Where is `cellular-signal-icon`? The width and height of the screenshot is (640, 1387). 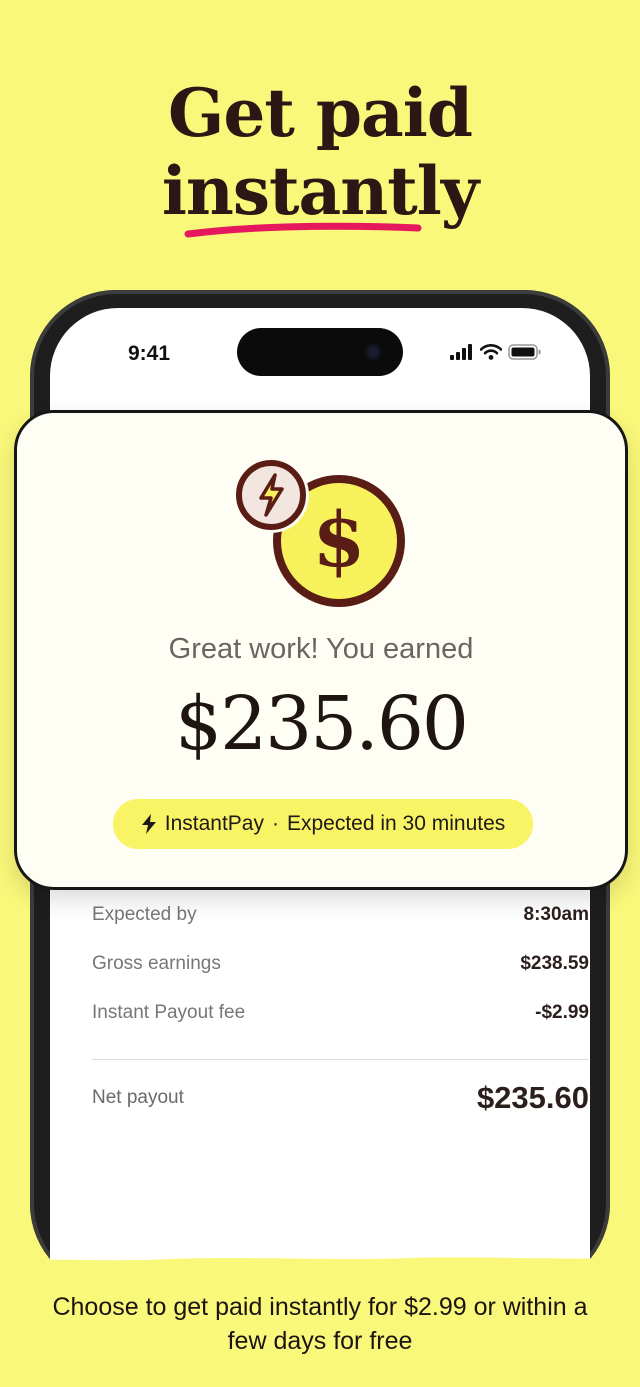 cellular-signal-icon is located at coordinates (461, 352).